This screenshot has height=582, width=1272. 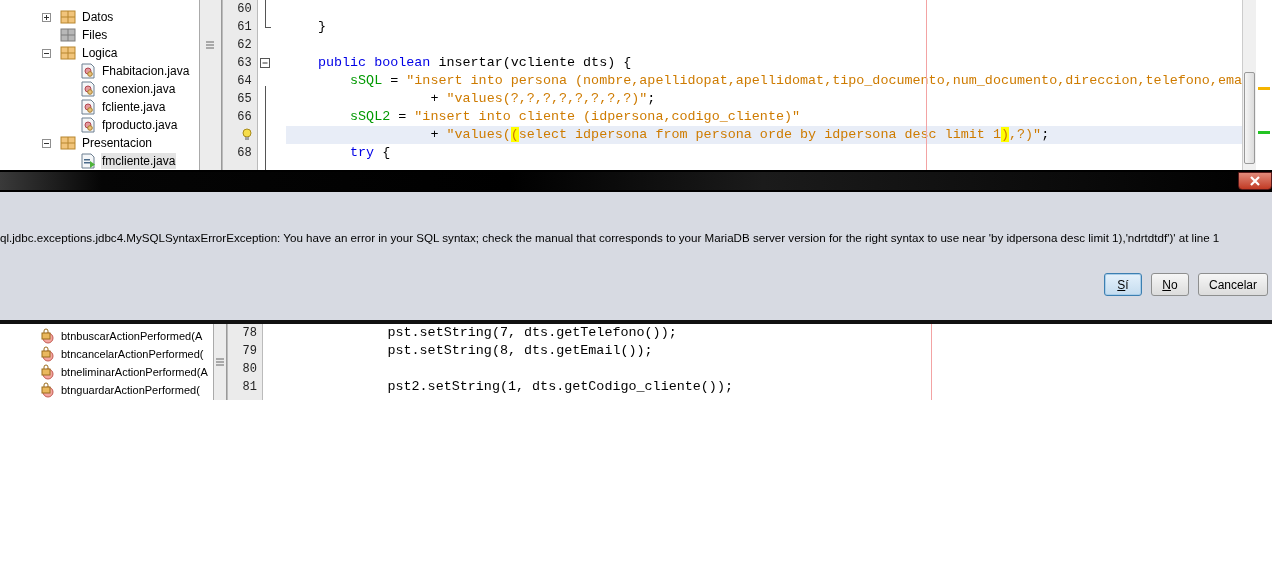 I want to click on line-number: 62, so click(x=244, y=45).